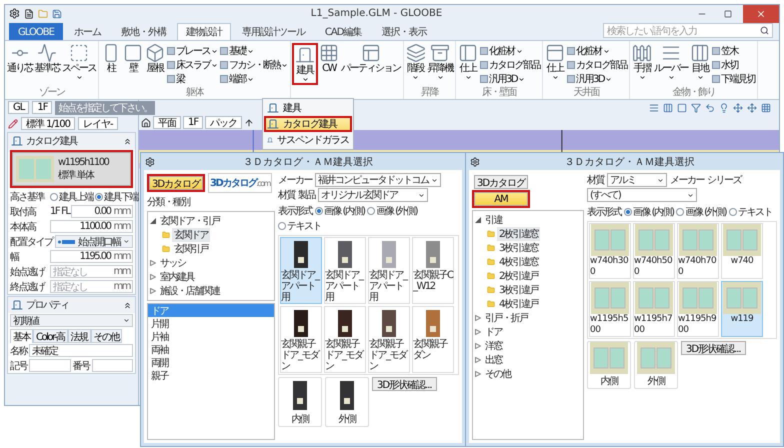 Image resolution: width=784 pixels, height=448 pixels. Describe the element at coordinates (36, 31) in the screenshot. I see `ribbon-tab: GLOOBE` at that location.